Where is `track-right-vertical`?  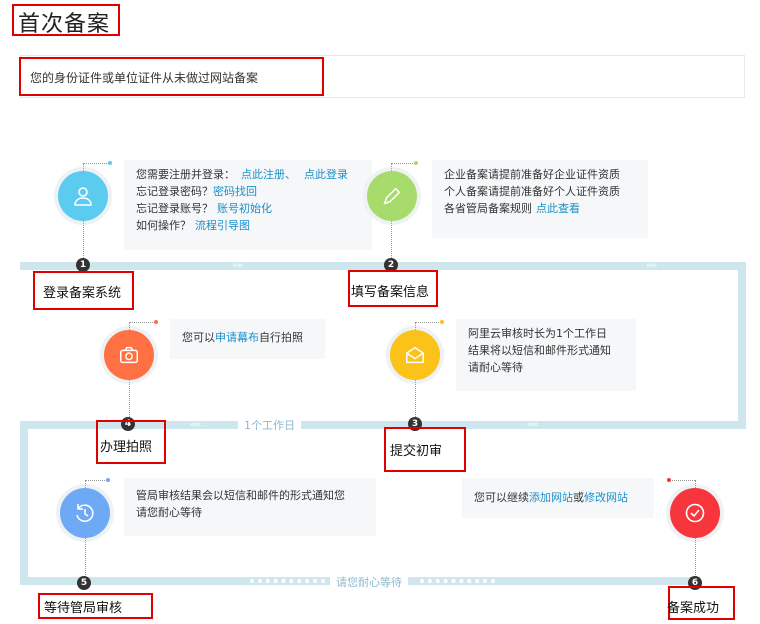 track-right-vertical is located at coordinates (742, 345).